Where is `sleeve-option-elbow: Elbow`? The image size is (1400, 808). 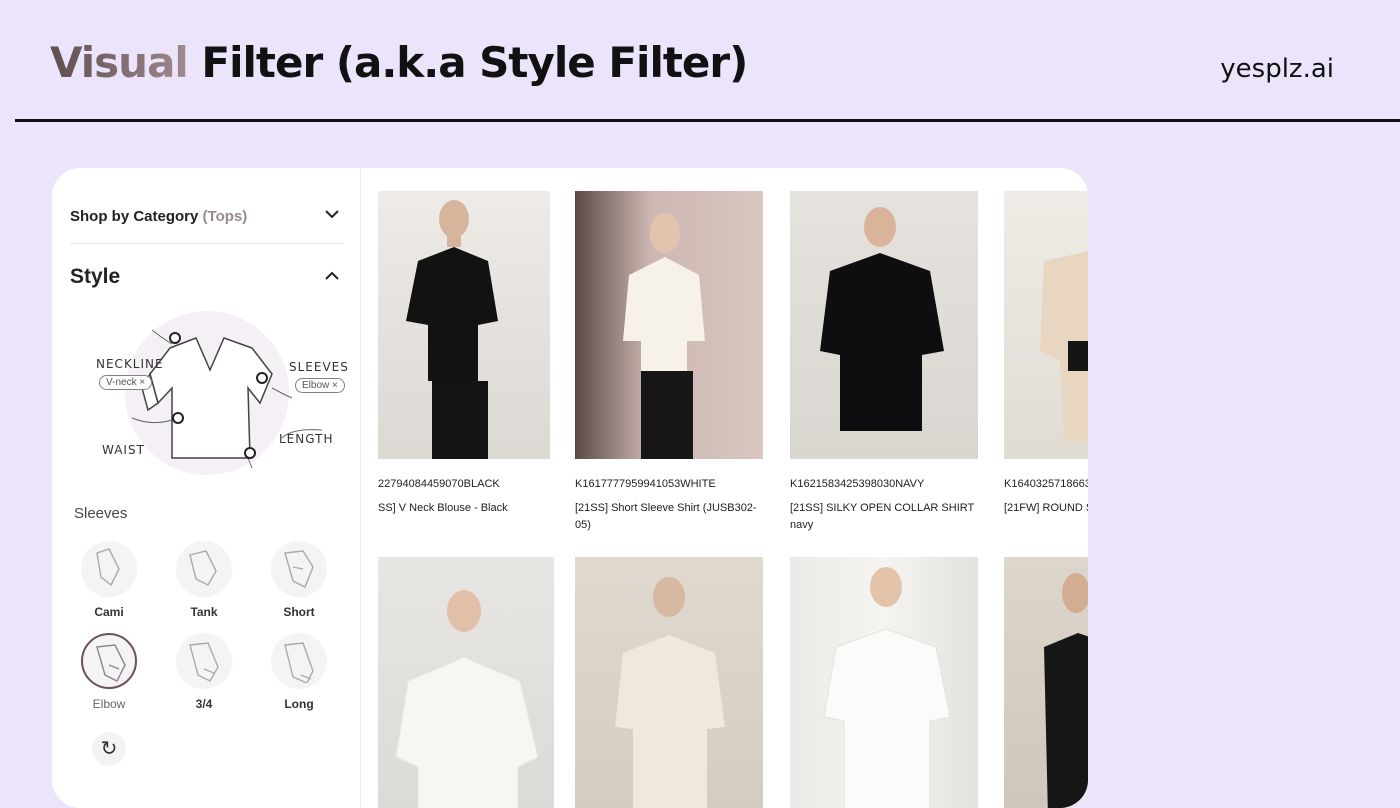
sleeve-option-elbow: Elbow is located at coordinates (109, 672).